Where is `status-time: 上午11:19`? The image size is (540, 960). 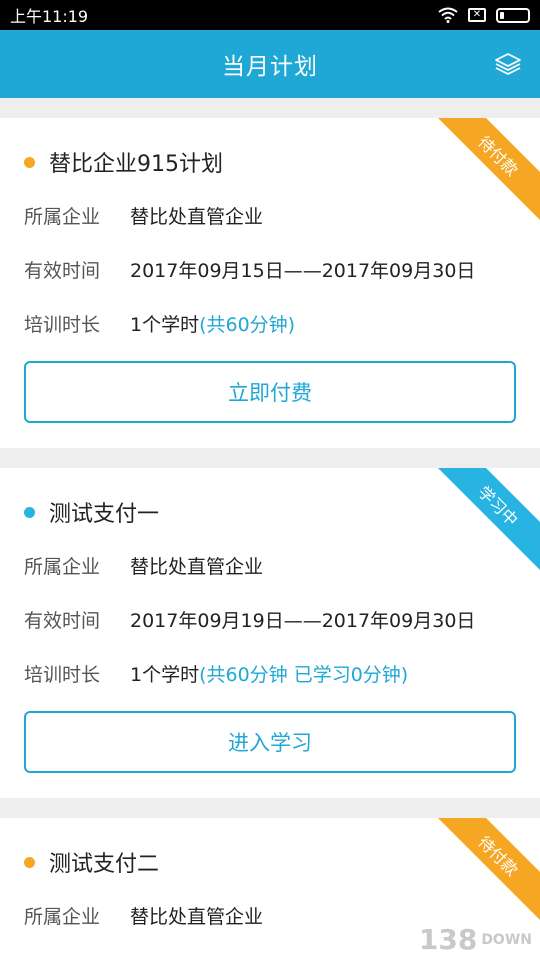
status-time: 上午11:19 is located at coordinates (49, 16).